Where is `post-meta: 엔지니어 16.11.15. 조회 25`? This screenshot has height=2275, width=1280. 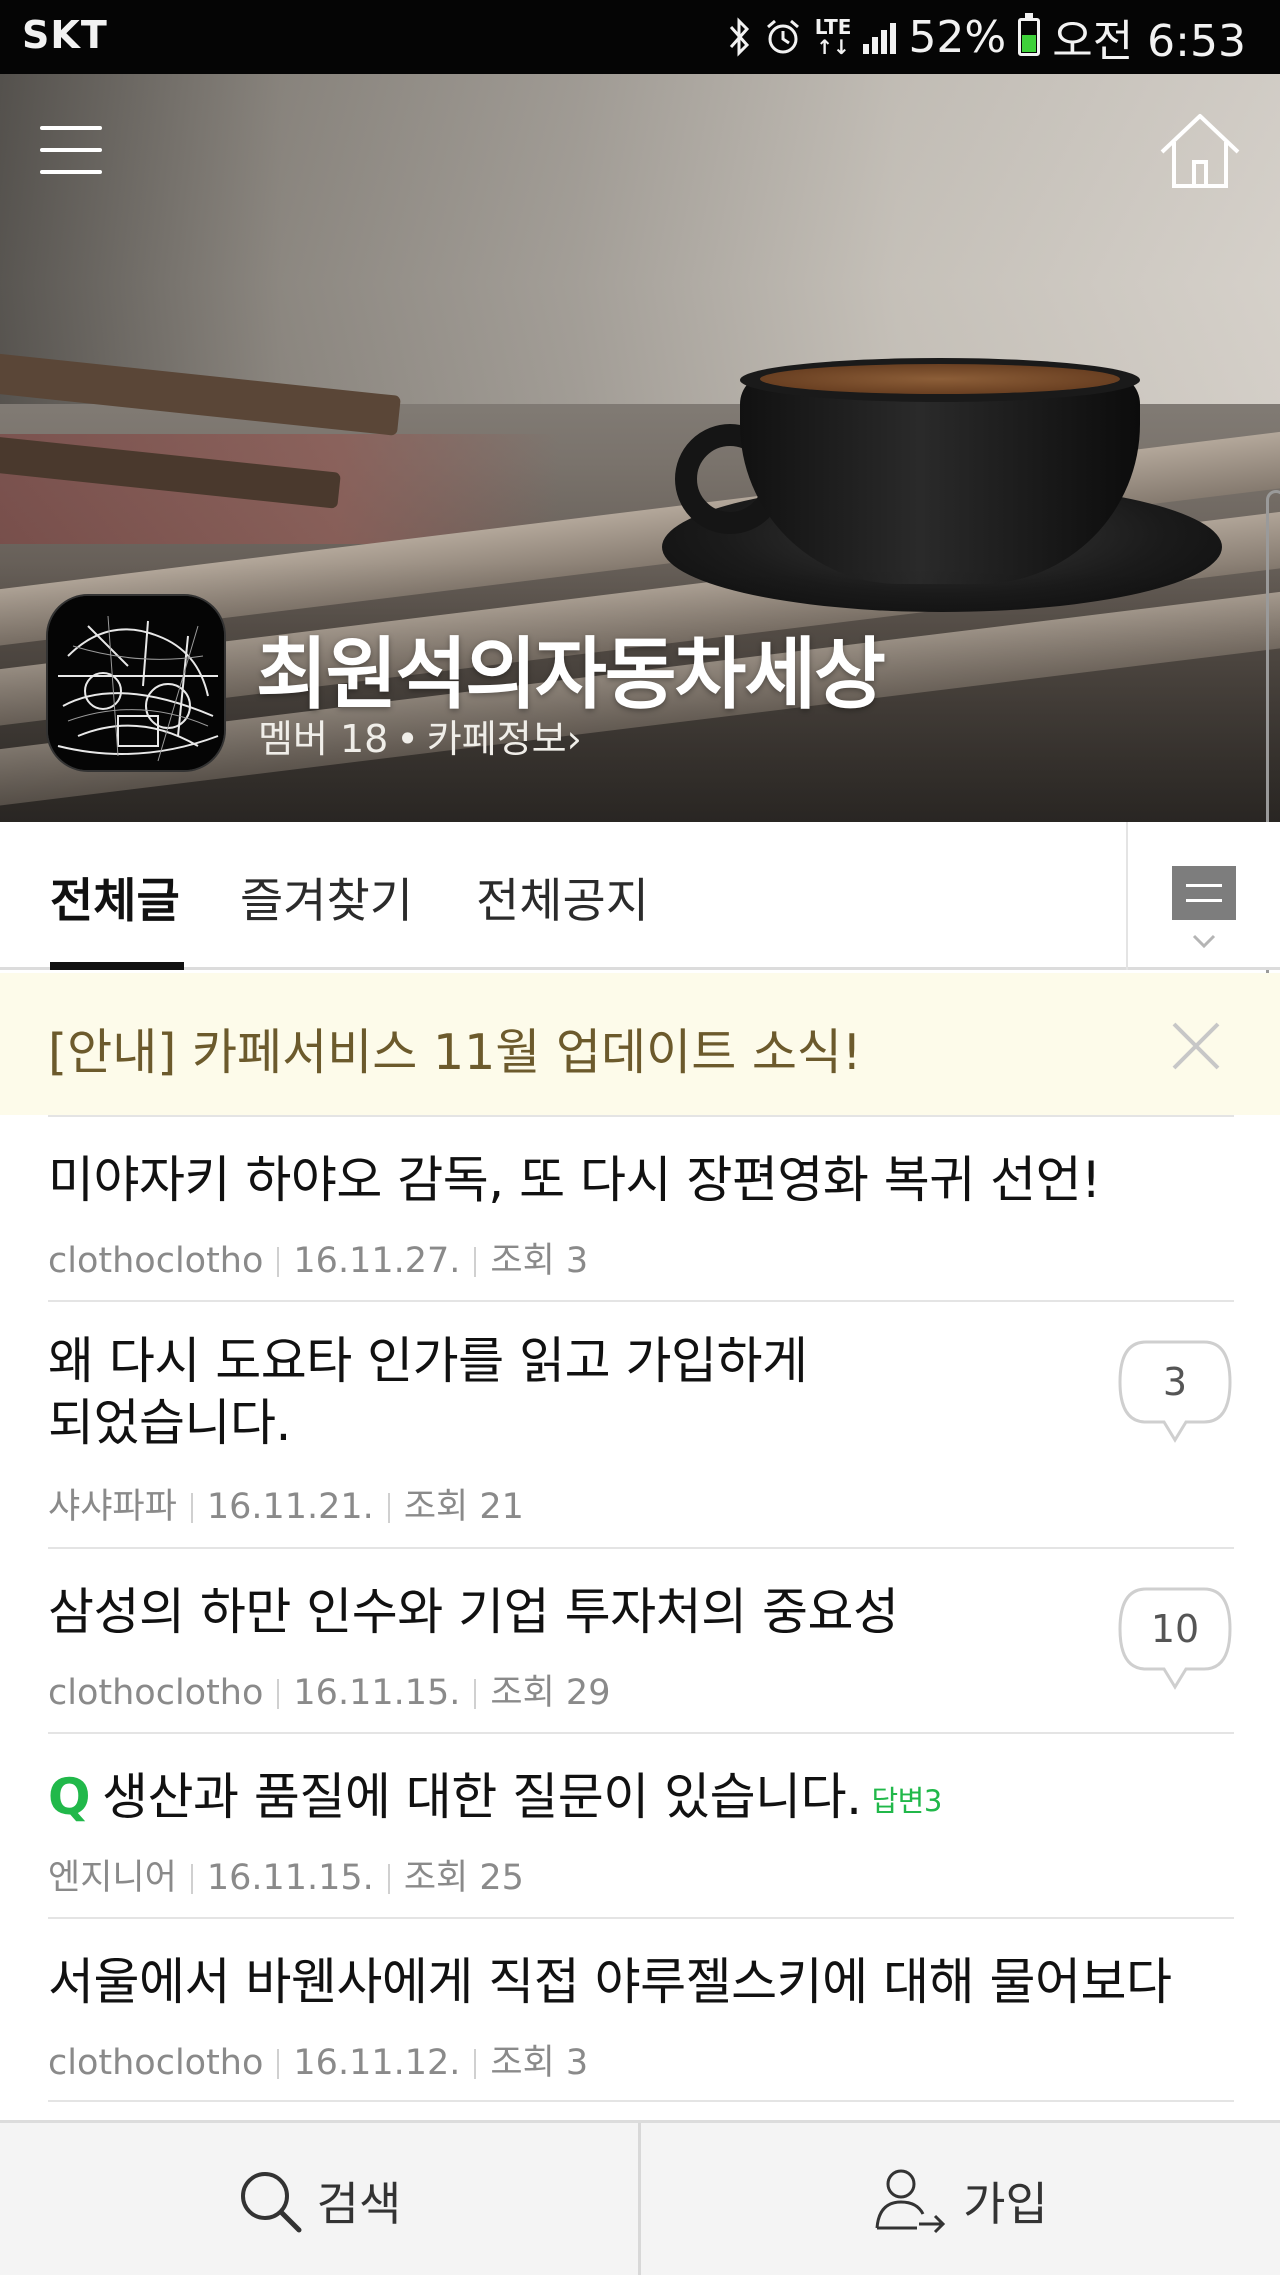 post-meta: 엔지니어 16.11.15. 조회 25 is located at coordinates (286, 1874).